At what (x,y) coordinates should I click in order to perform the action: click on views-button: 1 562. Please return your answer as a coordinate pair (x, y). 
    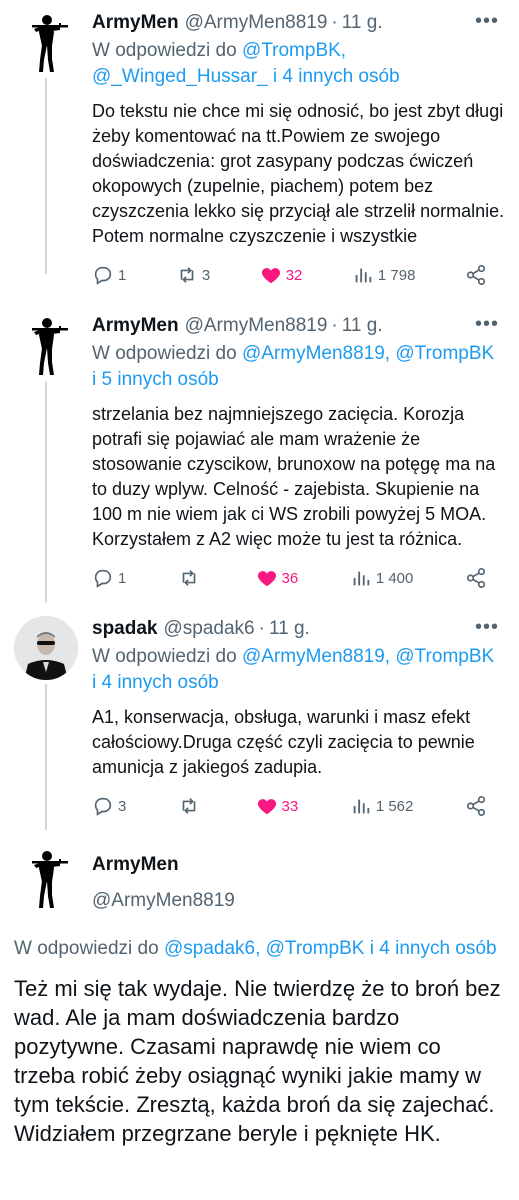
    Looking at the image, I should click on (382, 806).